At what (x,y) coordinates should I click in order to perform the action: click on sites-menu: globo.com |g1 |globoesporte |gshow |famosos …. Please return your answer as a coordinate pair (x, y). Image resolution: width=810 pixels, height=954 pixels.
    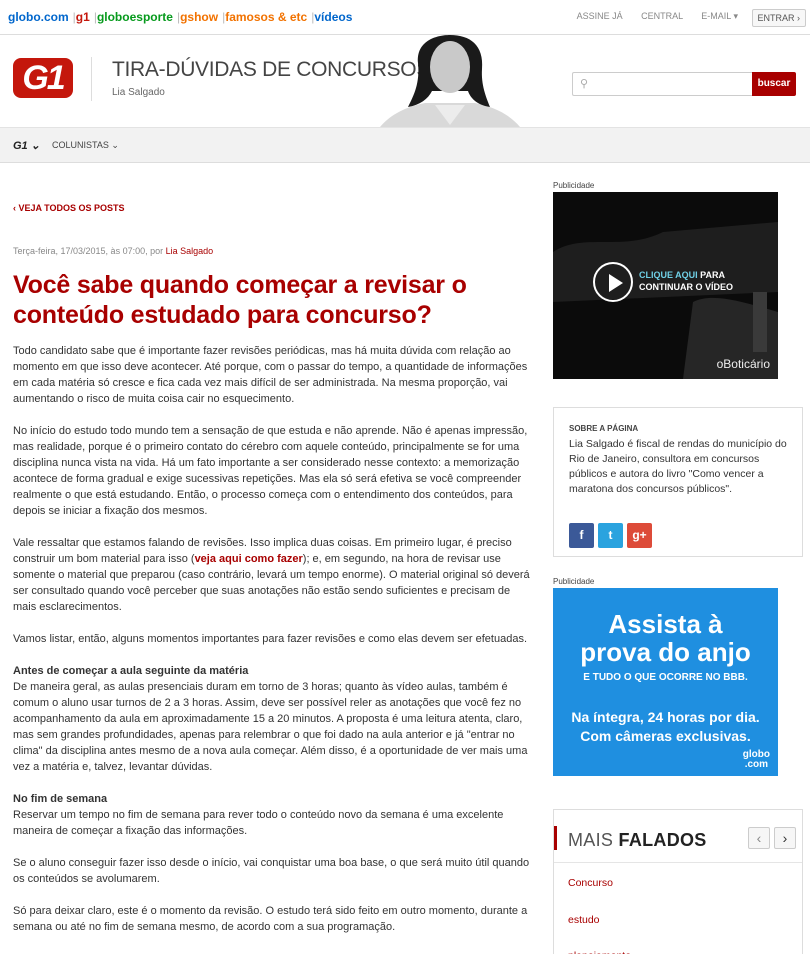
    Looking at the image, I should click on (180, 17).